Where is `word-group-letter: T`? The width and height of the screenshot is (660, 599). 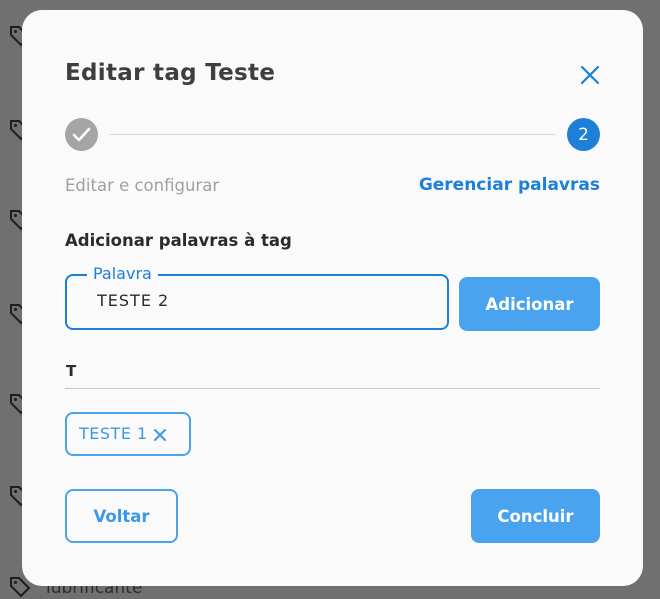 word-group-letter: T is located at coordinates (71, 371).